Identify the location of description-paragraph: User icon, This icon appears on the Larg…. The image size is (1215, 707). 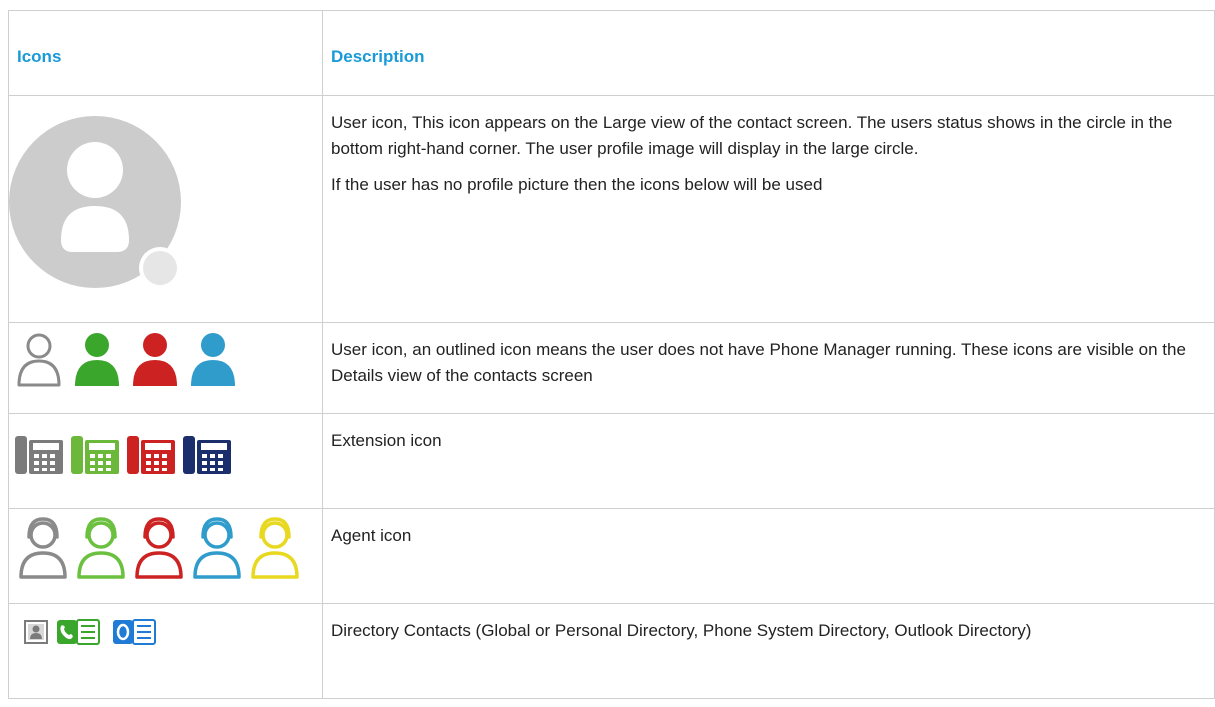
(752, 135).